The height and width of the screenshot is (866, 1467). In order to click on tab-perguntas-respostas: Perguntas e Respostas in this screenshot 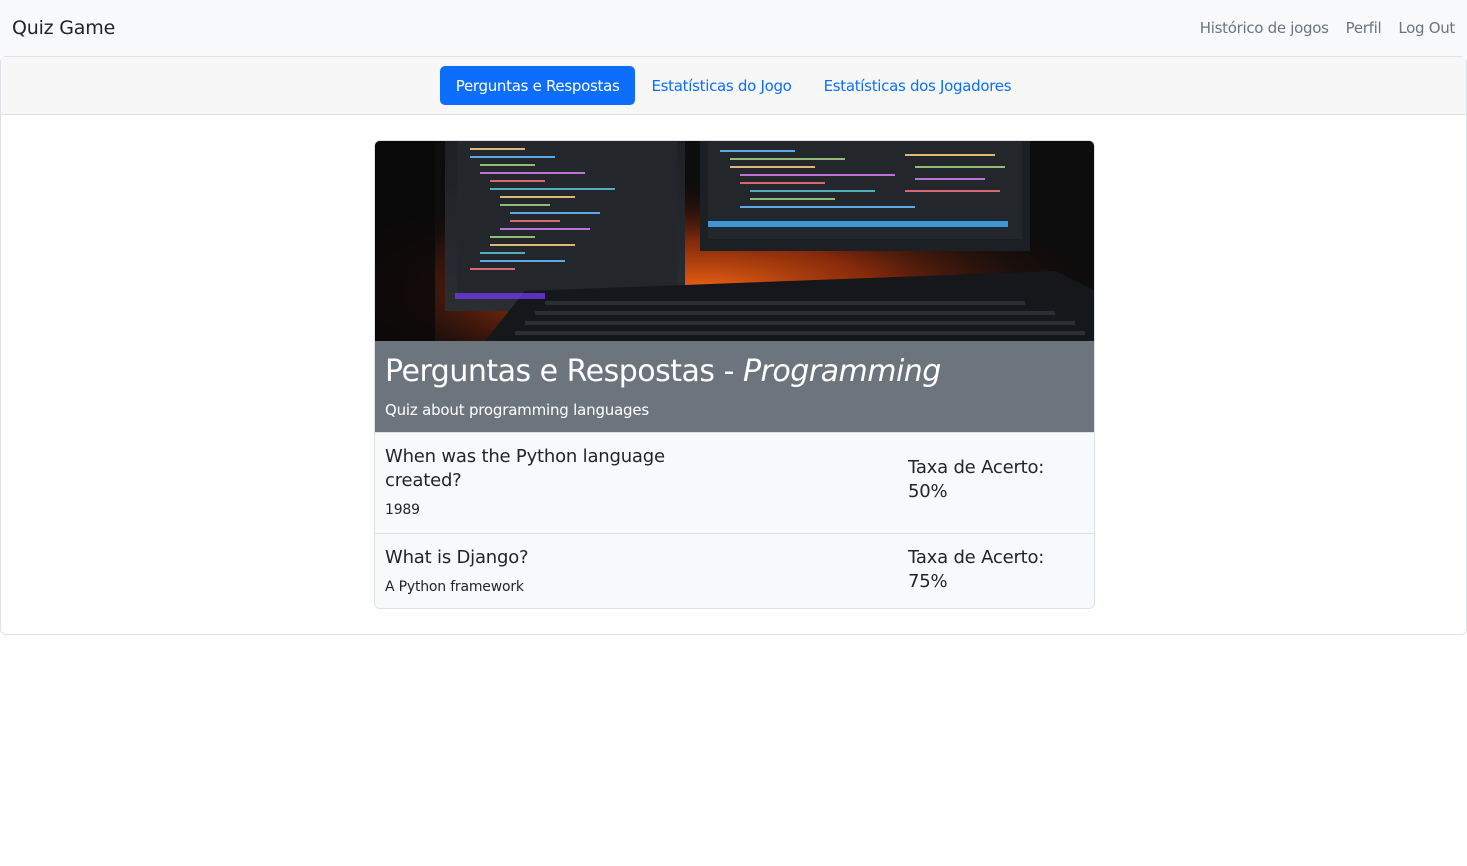, I will do `click(537, 85)`.